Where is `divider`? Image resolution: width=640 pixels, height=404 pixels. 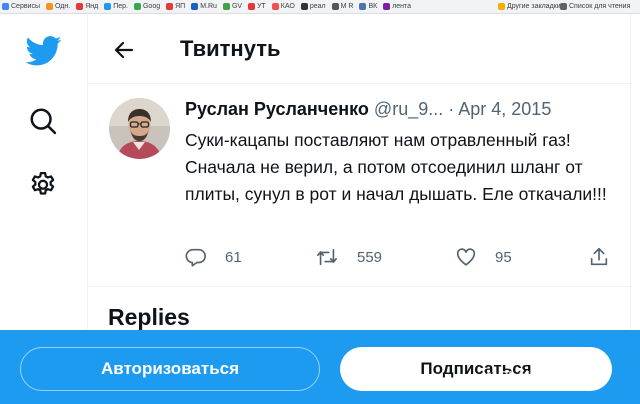 divider is located at coordinates (360, 286).